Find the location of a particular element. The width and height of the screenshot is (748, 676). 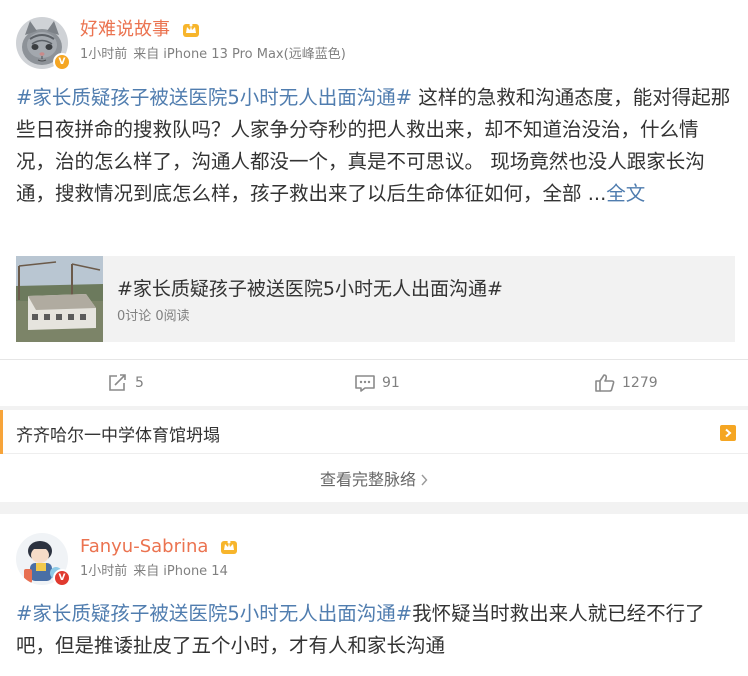

like-button: 1279 is located at coordinates (626, 383).